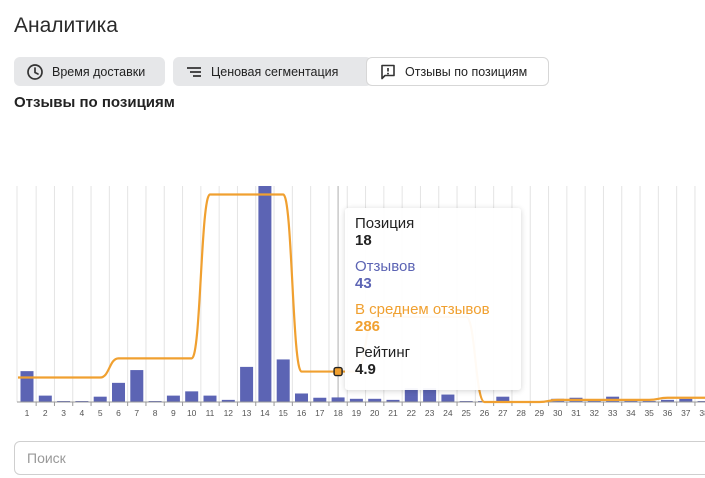 Image resolution: width=705 pixels, height=478 pixels. I want to click on x-tick-label: 31, so click(576, 413).